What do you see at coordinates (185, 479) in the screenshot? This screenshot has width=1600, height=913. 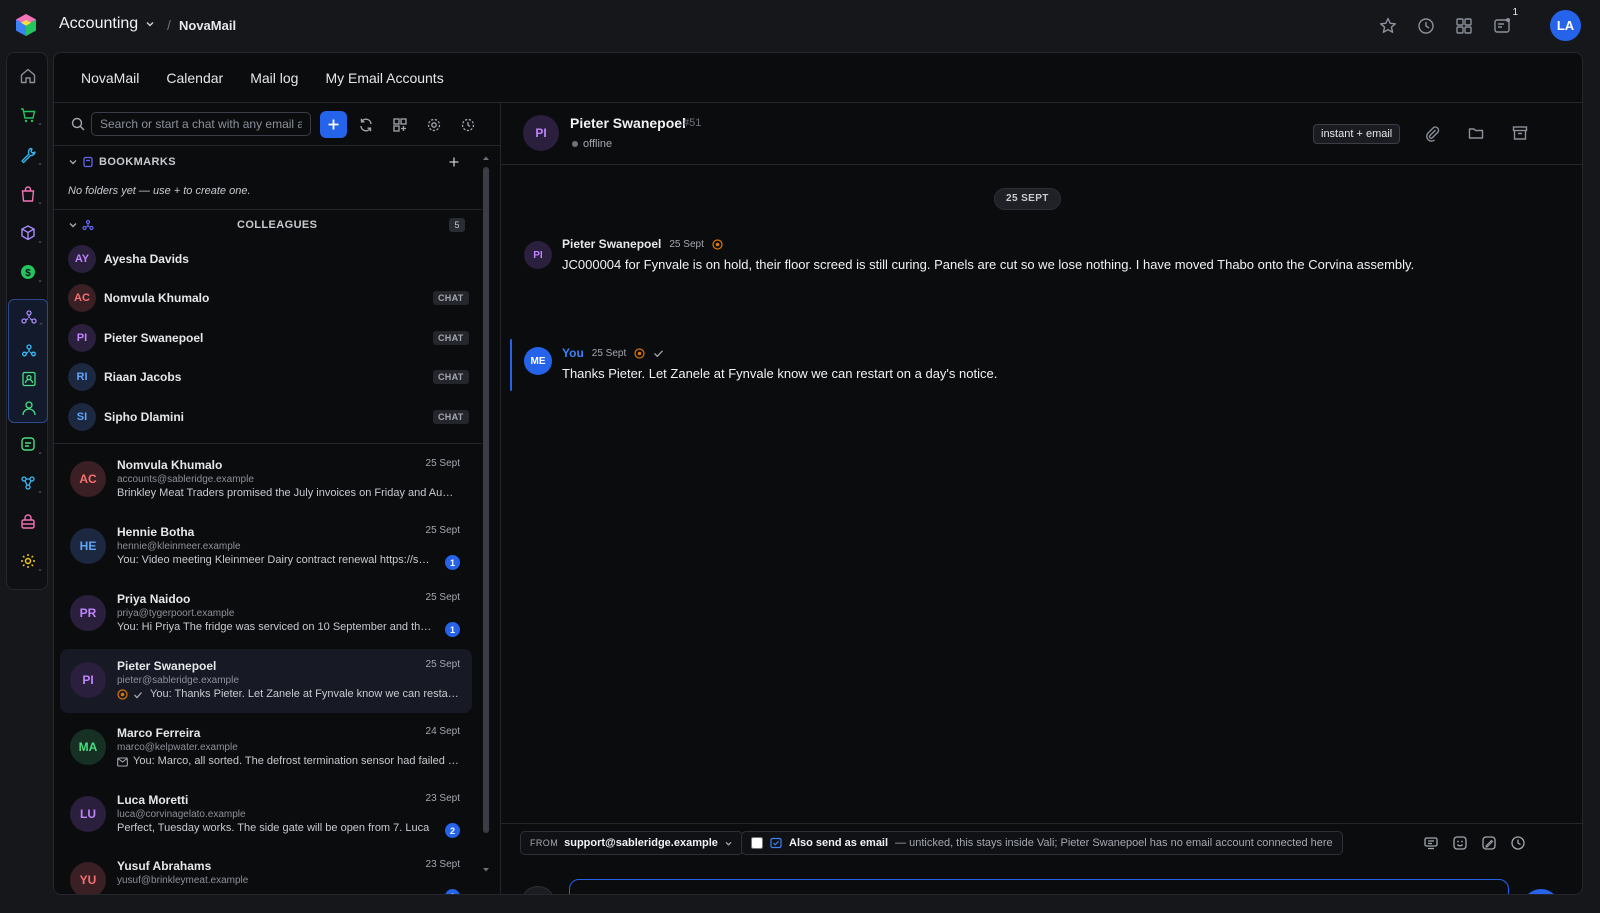 I see `conversation-email: accounts@sableridge.example` at bounding box center [185, 479].